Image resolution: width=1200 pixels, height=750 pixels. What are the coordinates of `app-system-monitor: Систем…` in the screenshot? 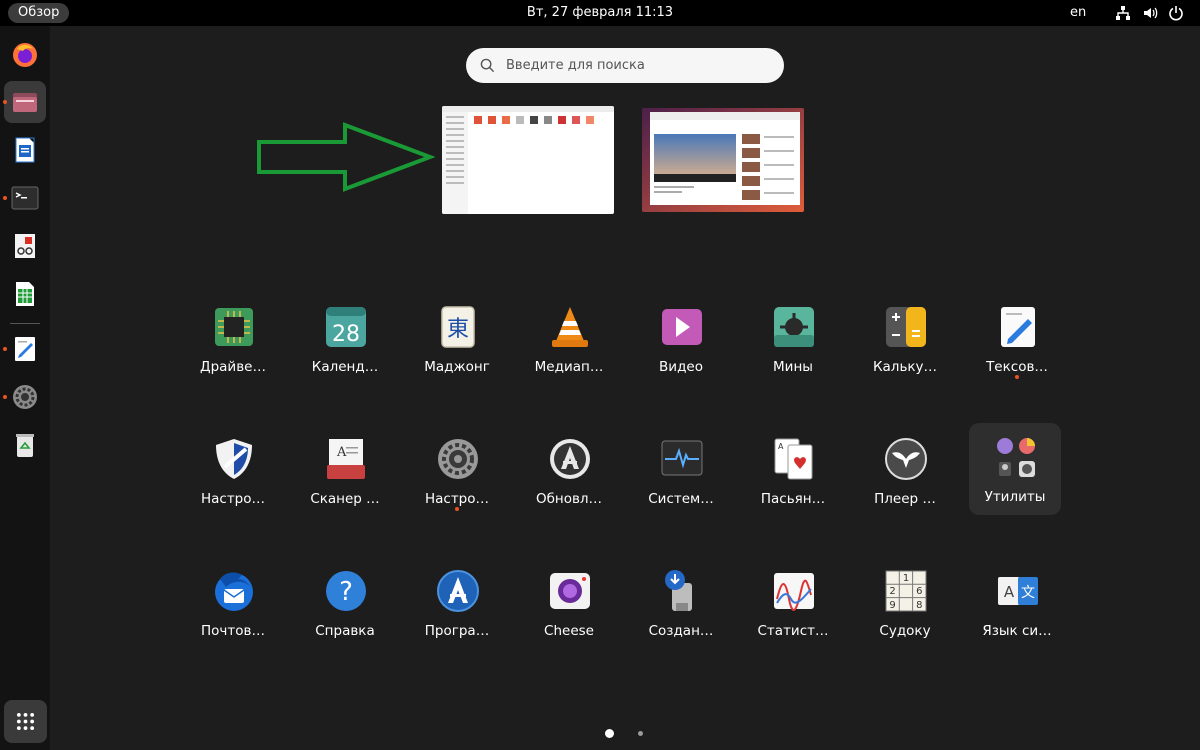 It's located at (681, 471).